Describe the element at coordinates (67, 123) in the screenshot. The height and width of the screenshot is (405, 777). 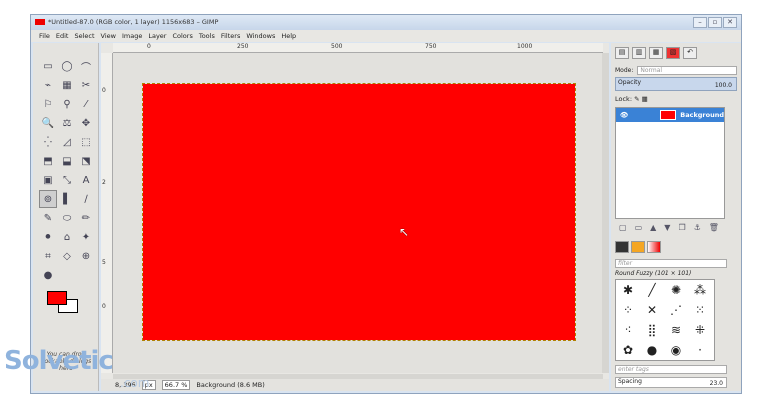
I see `measure-icon: ⚖` at that location.